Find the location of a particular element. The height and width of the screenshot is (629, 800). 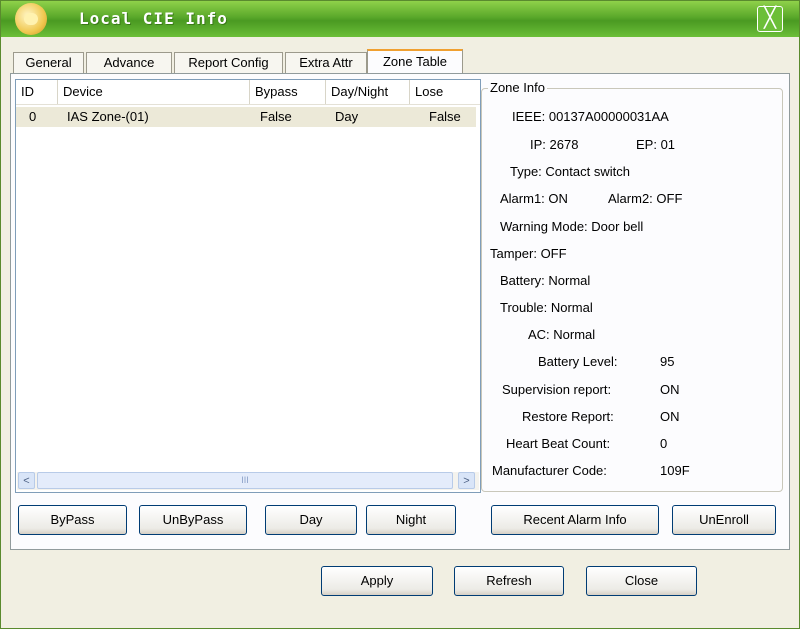

tab-general: General is located at coordinates (48, 62).